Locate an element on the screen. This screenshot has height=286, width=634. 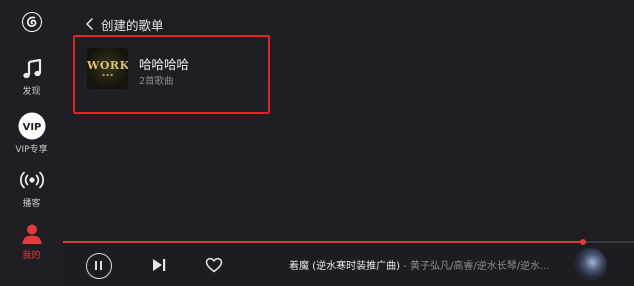
pause-icon is located at coordinates (98, 265).